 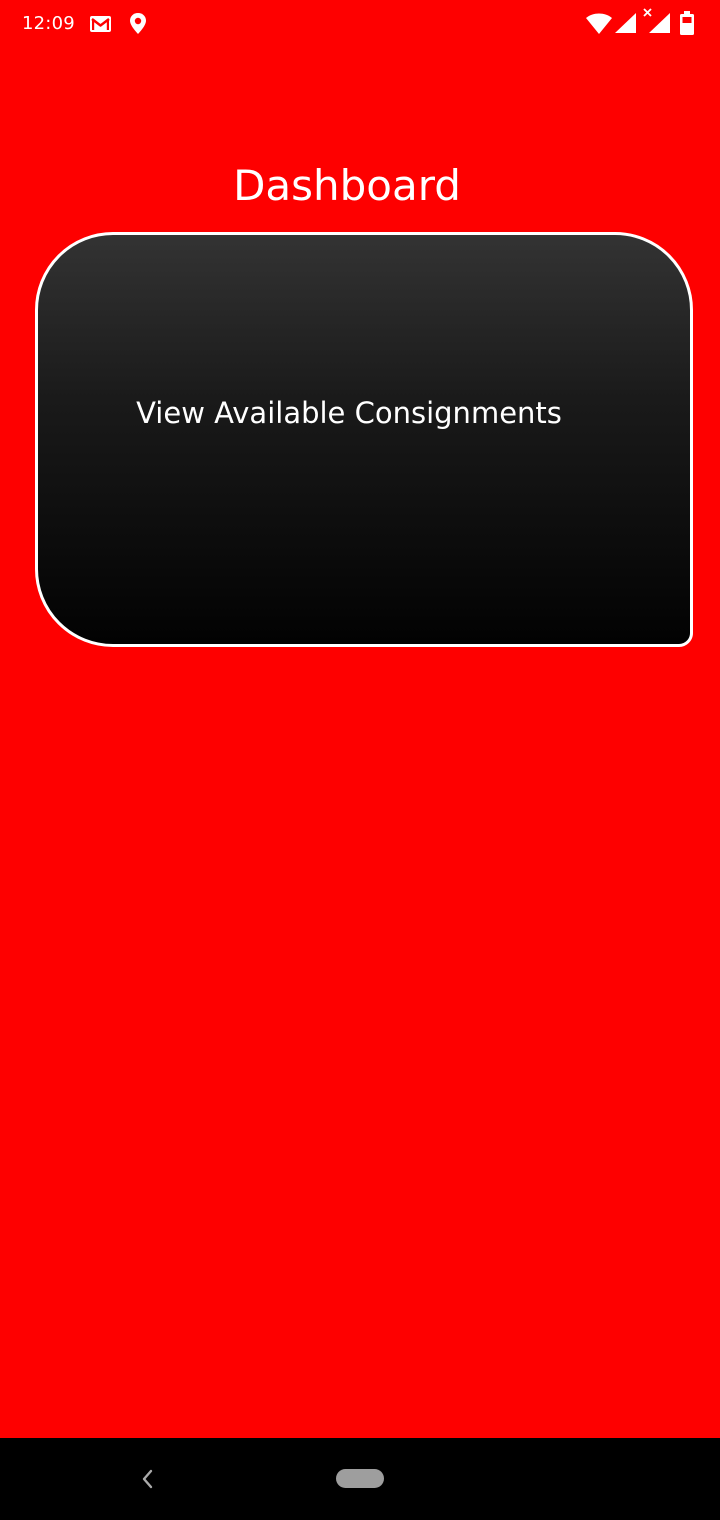 I want to click on view-consignments-label: View Available Consignments, so click(x=349, y=413).